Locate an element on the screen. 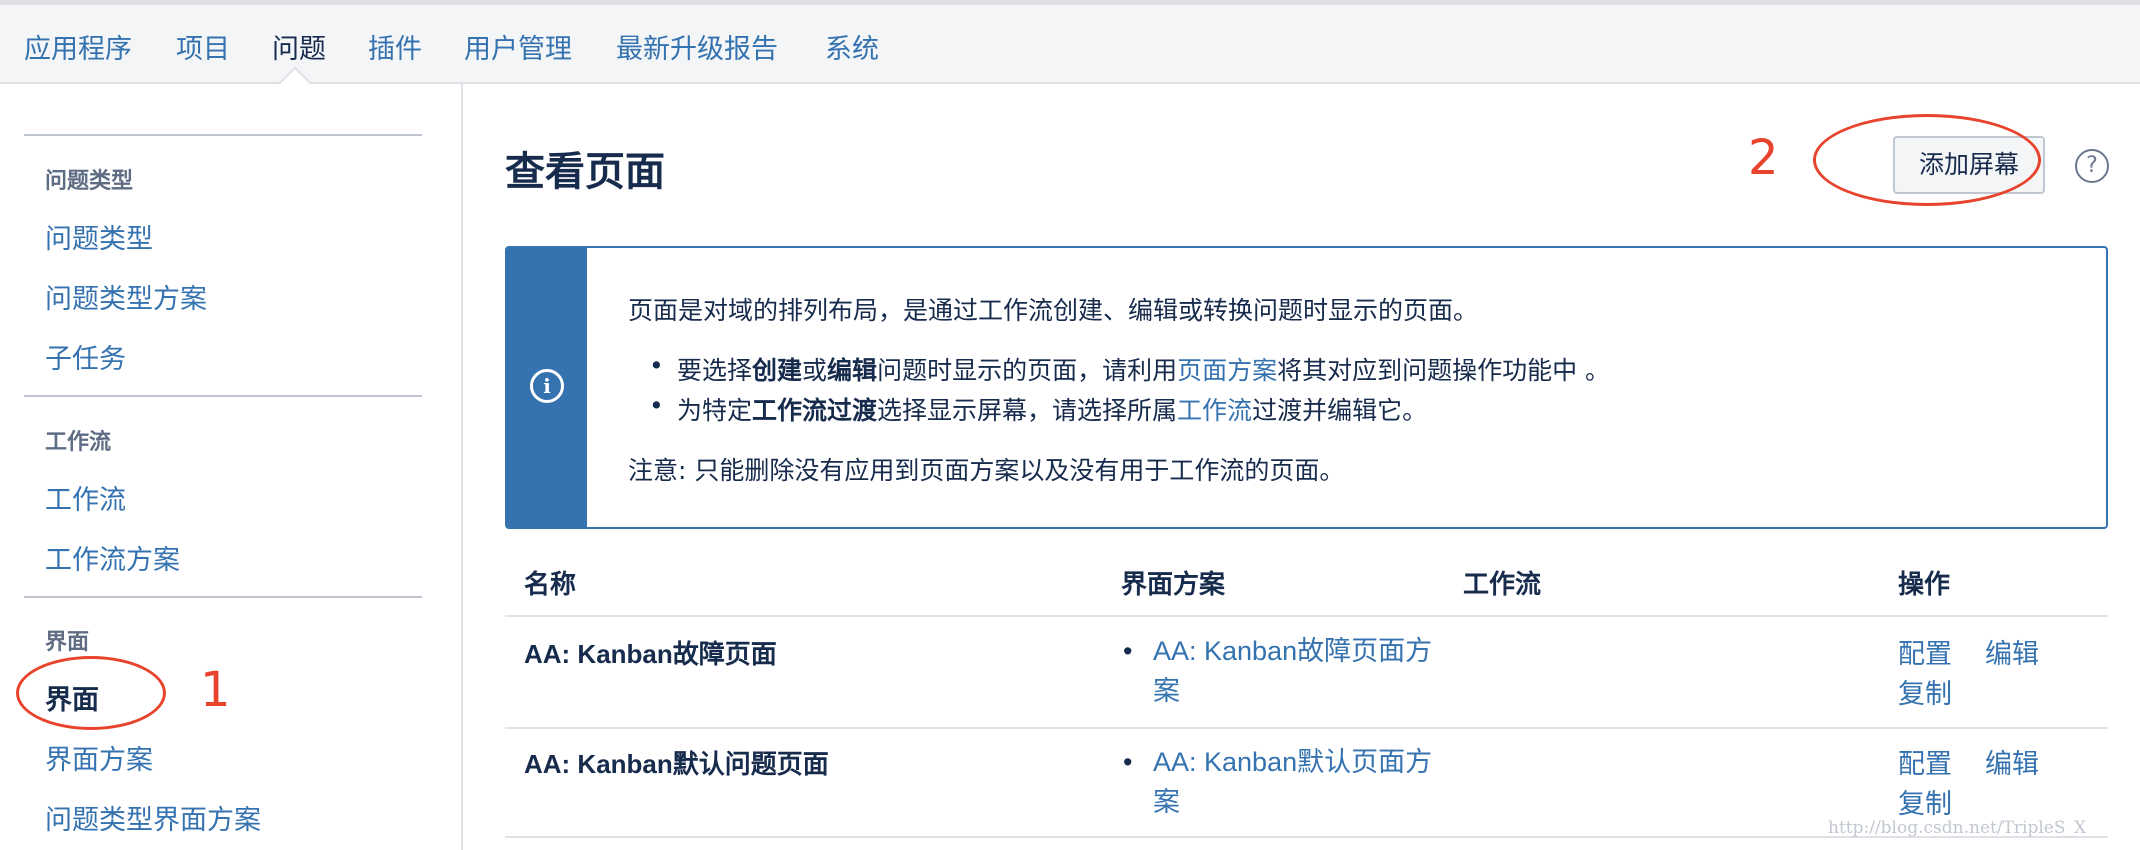 The height and width of the screenshot is (850, 2140). sidebar-item-screen-schemes: 界面方案 is located at coordinates (99, 757).